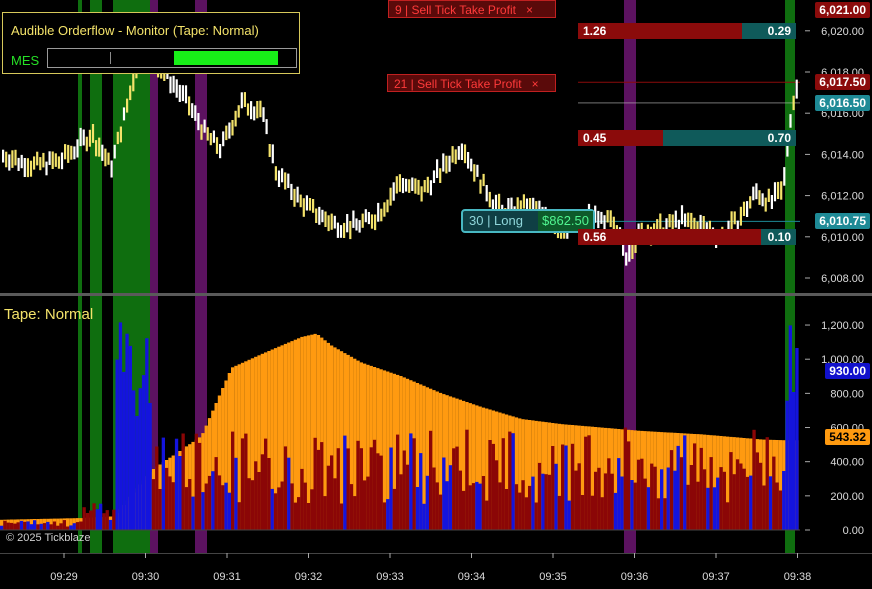 The width and height of the screenshot is (872, 589). Describe the element at coordinates (687, 236) in the screenshot. I see `bid-ask-bar: 0.56 0.10` at that location.